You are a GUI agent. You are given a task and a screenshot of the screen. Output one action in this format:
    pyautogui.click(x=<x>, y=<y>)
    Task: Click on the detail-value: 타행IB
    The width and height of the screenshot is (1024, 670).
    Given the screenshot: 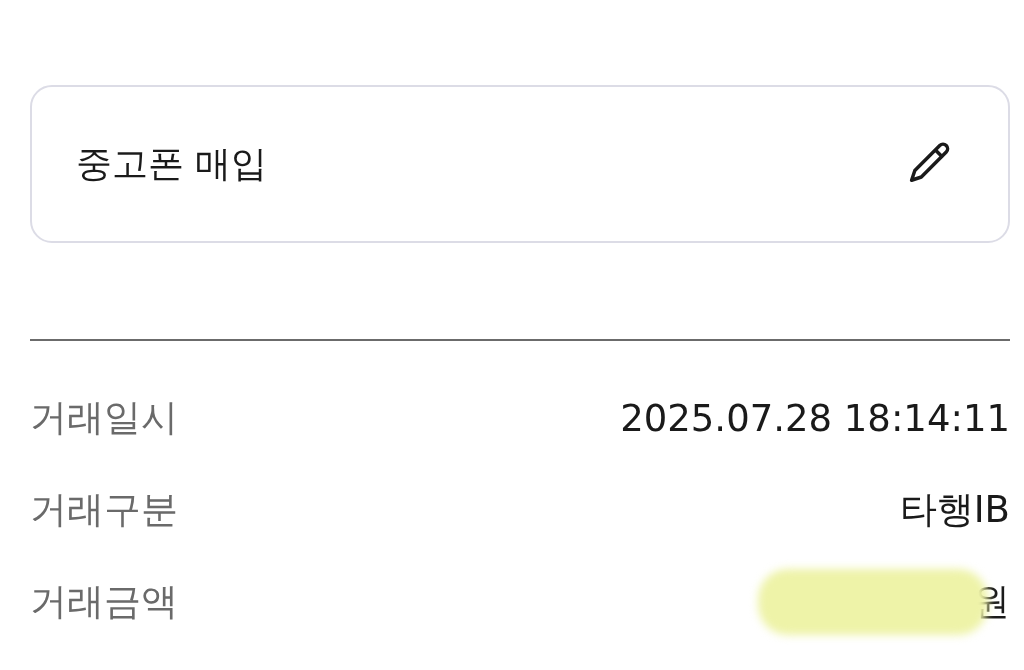 What is the action you would take?
    pyautogui.click(x=954, y=510)
    